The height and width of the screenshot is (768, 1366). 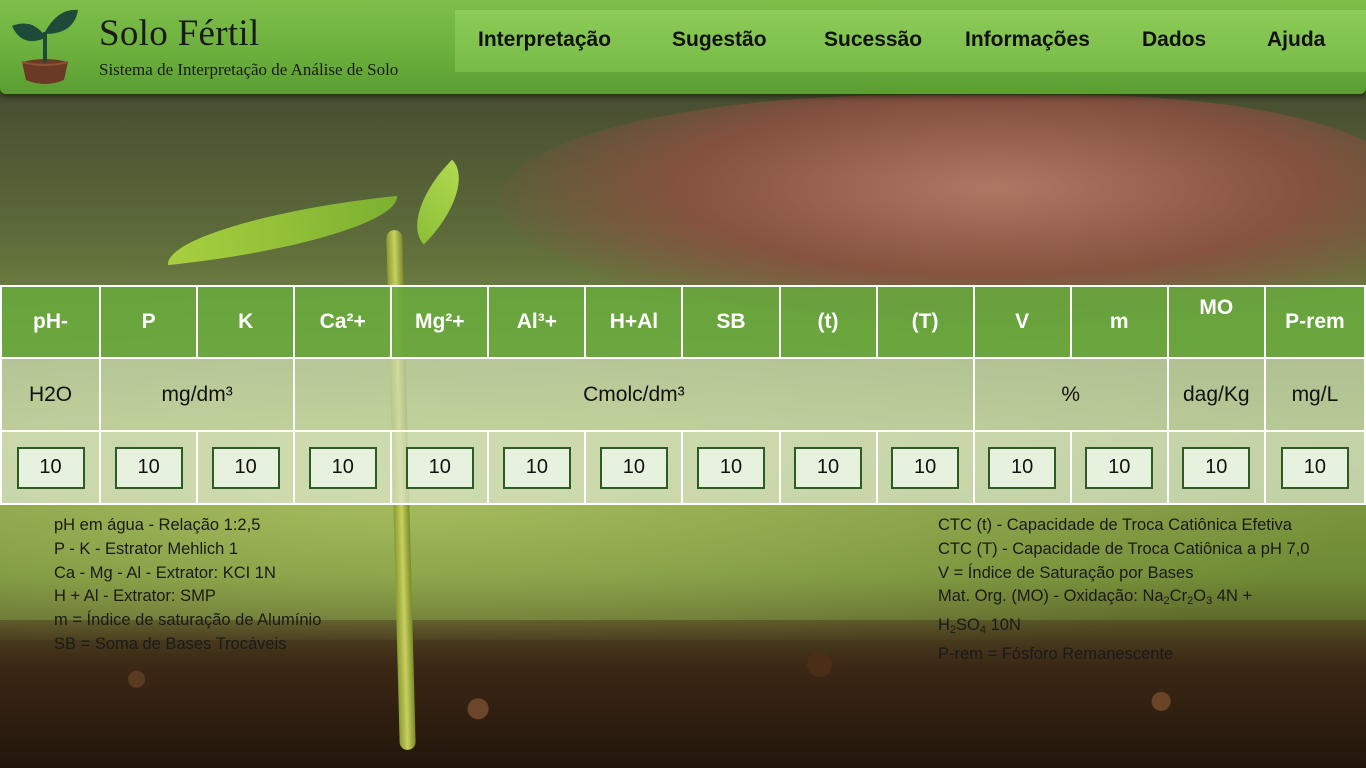 What do you see at coordinates (197, 394) in the screenshot?
I see `unit-p-k: mg/dm³` at bounding box center [197, 394].